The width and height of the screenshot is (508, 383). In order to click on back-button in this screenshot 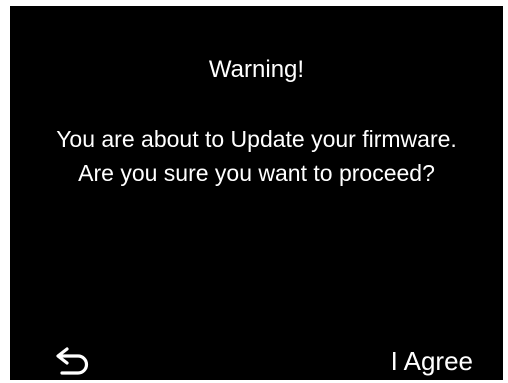, I will do `click(74, 361)`.